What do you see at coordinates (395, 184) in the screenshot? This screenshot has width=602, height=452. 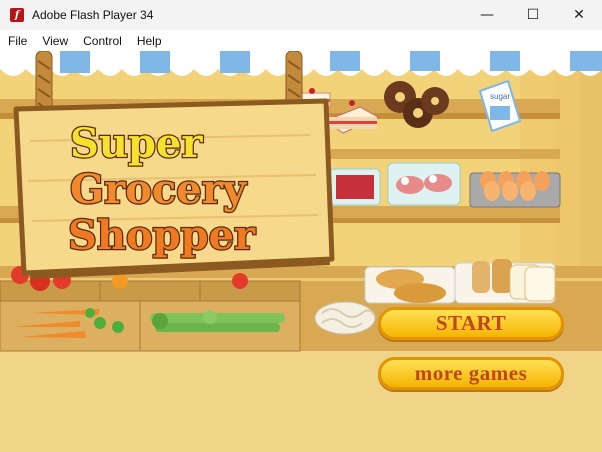 I see `meat-trays` at bounding box center [395, 184].